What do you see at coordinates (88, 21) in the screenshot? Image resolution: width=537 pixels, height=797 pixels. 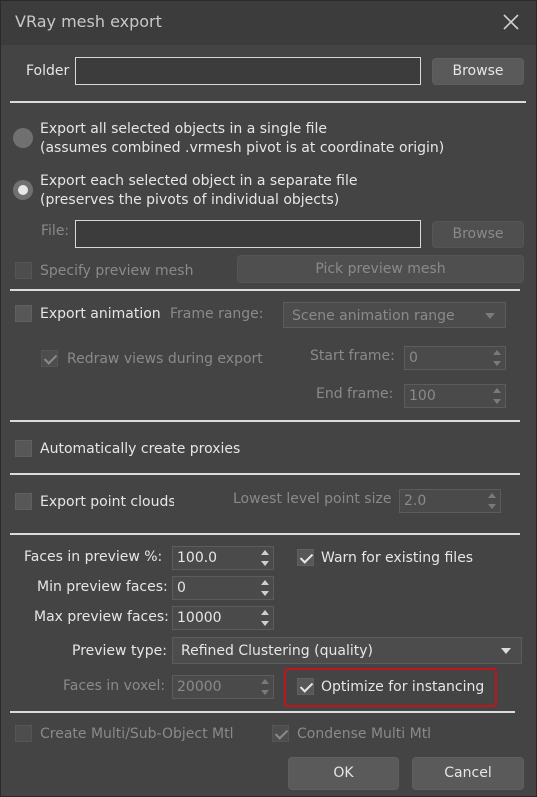 I see `window-title: VRay mesh export` at bounding box center [88, 21].